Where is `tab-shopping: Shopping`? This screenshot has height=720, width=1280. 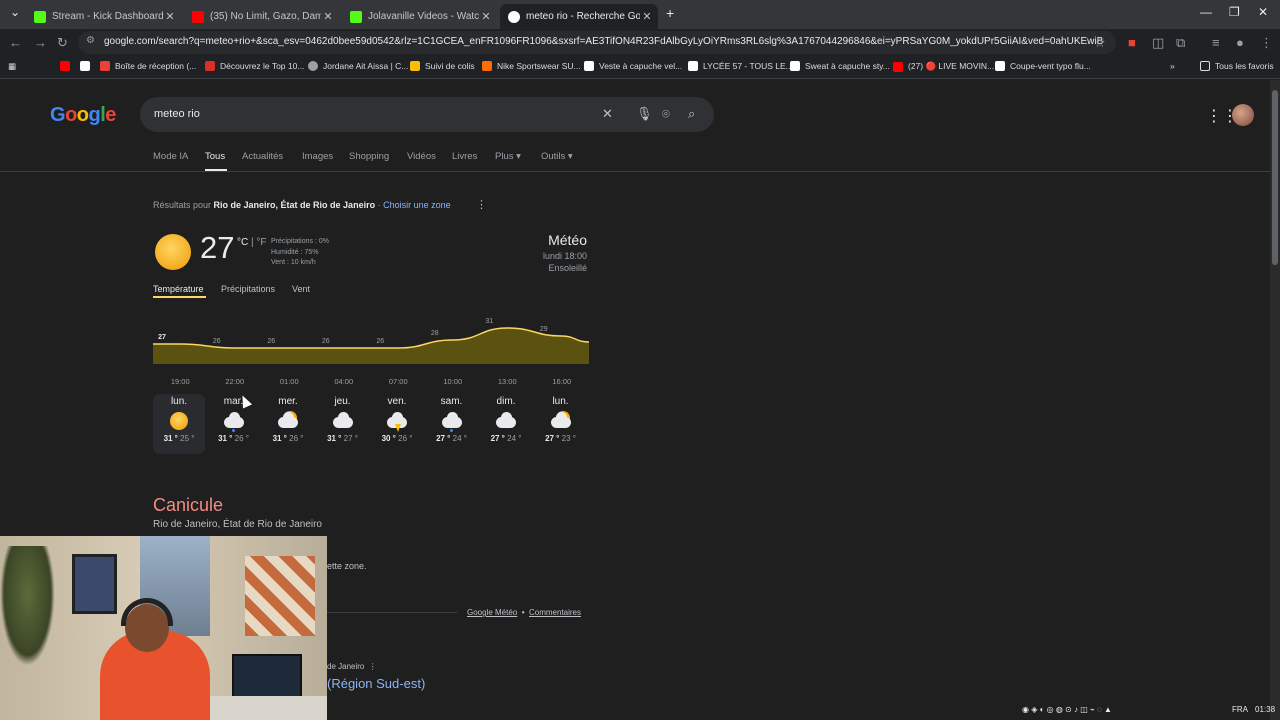 tab-shopping: Shopping is located at coordinates (369, 156).